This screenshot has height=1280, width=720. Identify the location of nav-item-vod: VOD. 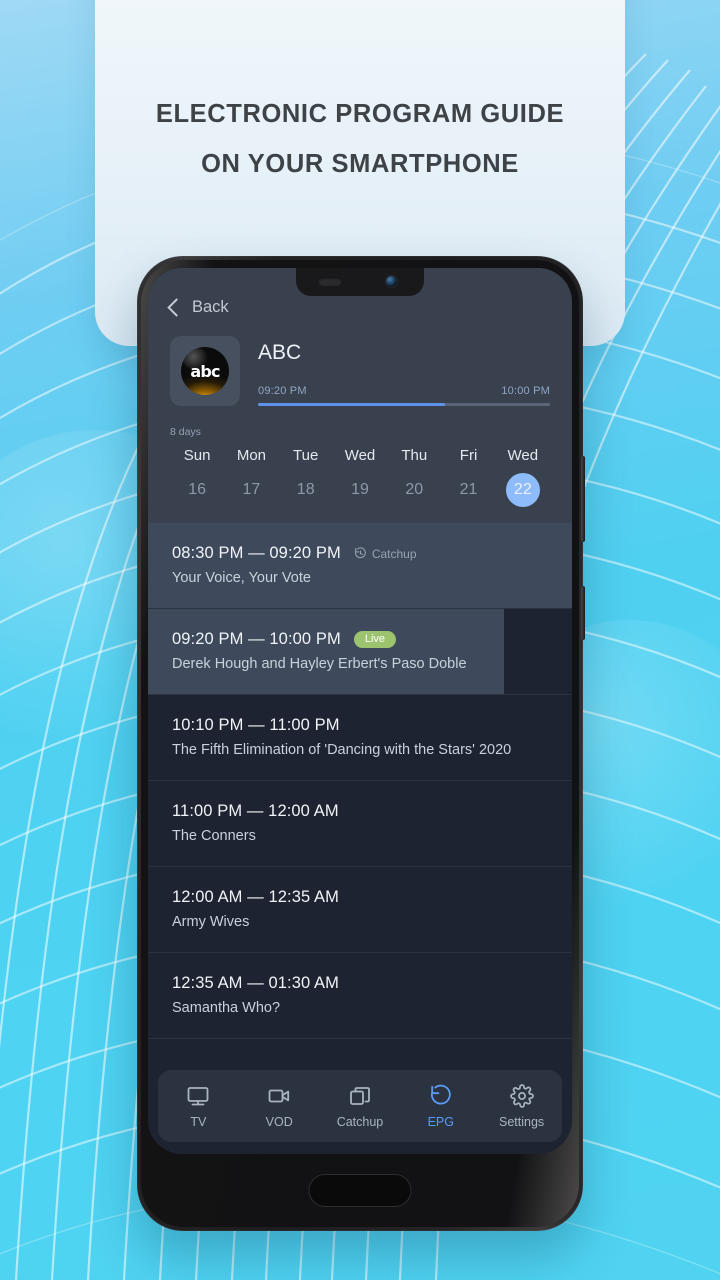
(279, 1106).